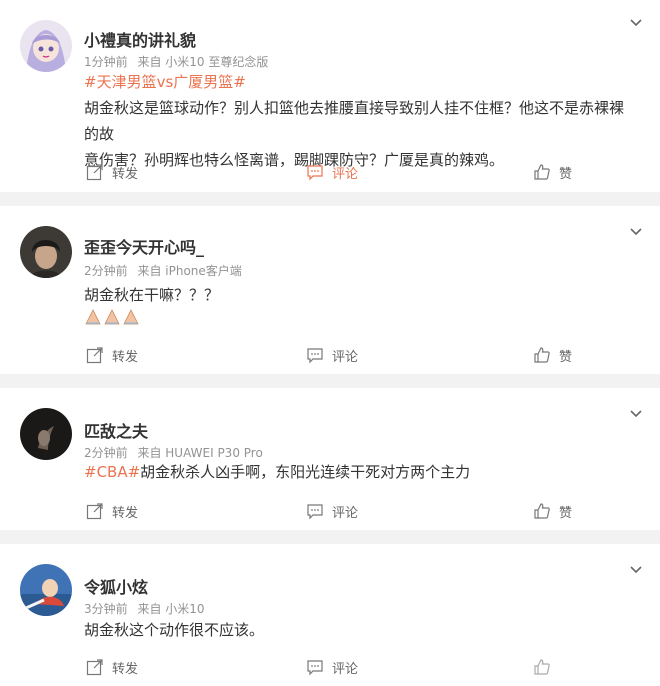 Image resolution: width=660 pixels, height=686 pixels. I want to click on post-meta: 2分钟前 来自 iPhone客户端, so click(163, 270).